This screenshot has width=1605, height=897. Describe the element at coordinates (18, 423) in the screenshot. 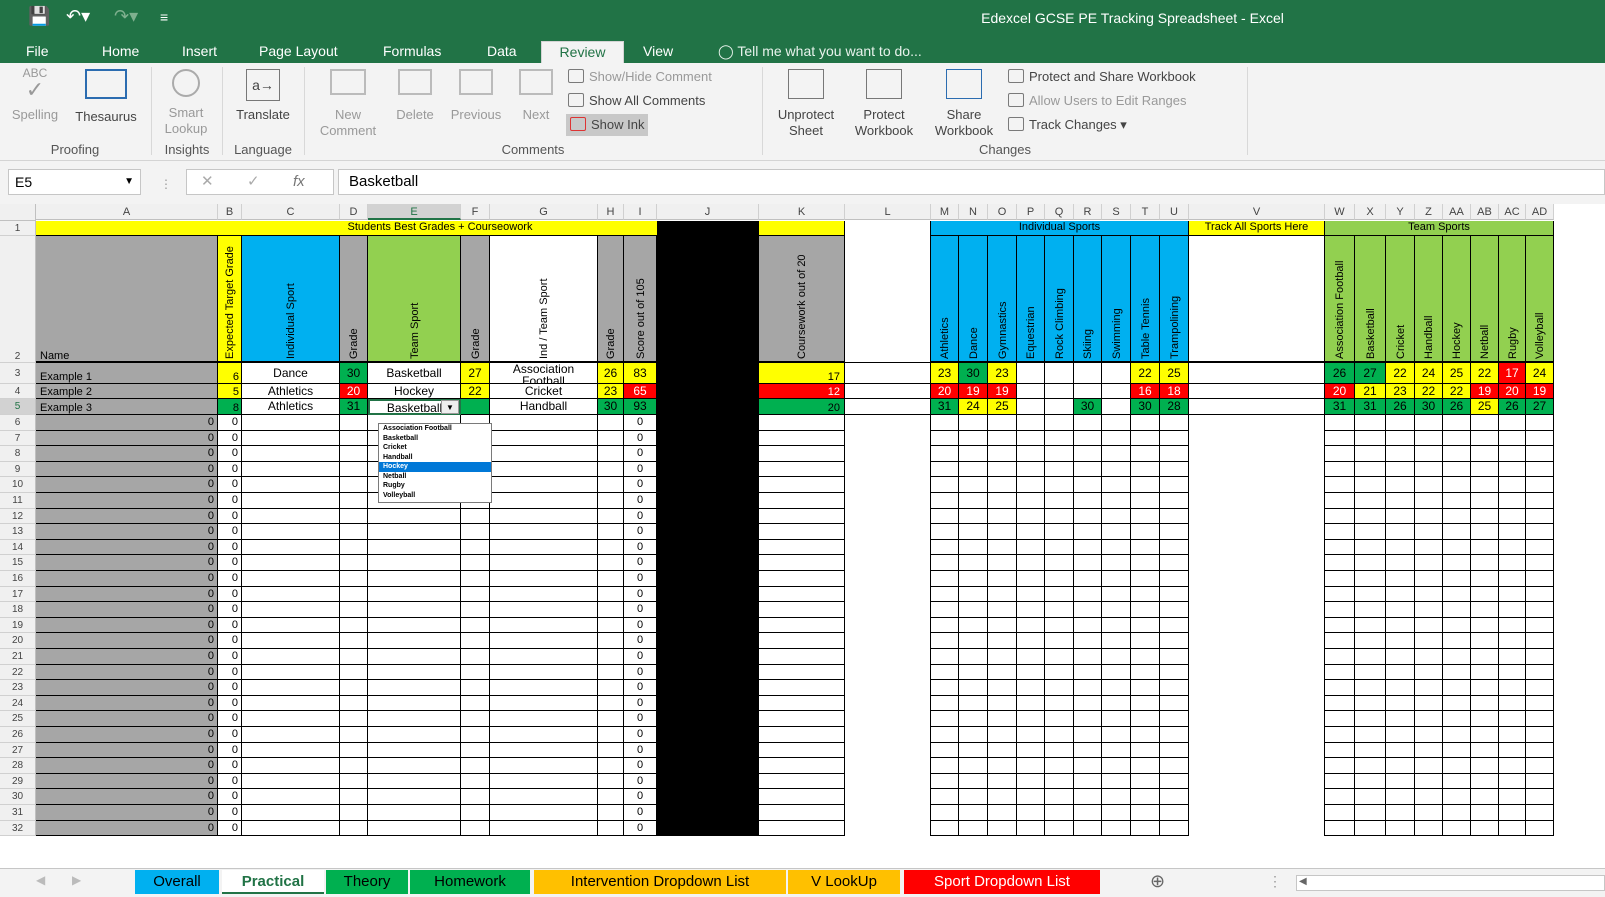

I see `row-header: 6` at that location.